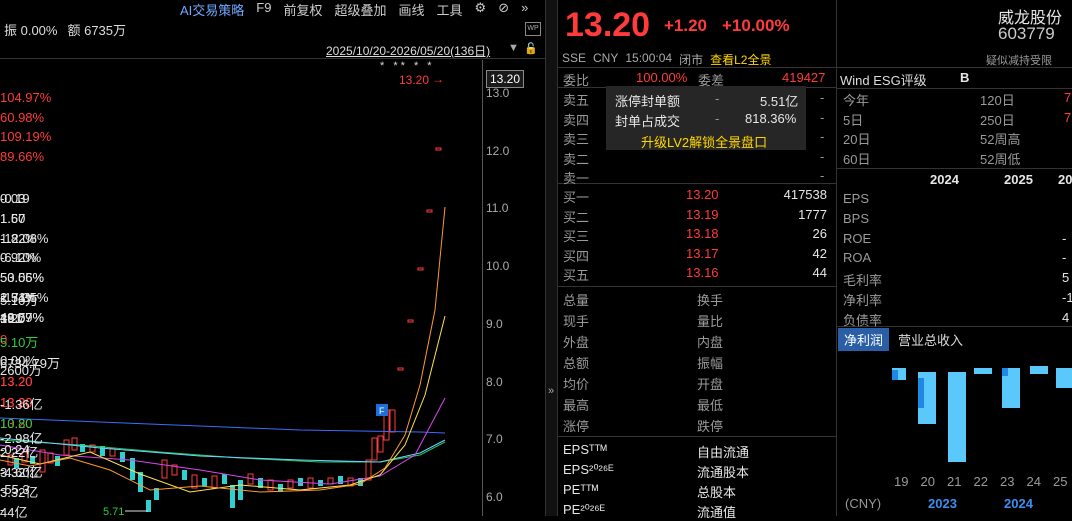 This screenshot has width=1072, height=521. Describe the element at coordinates (942, 503) in the screenshot. I see `bar-year-2023: 2023` at that location.